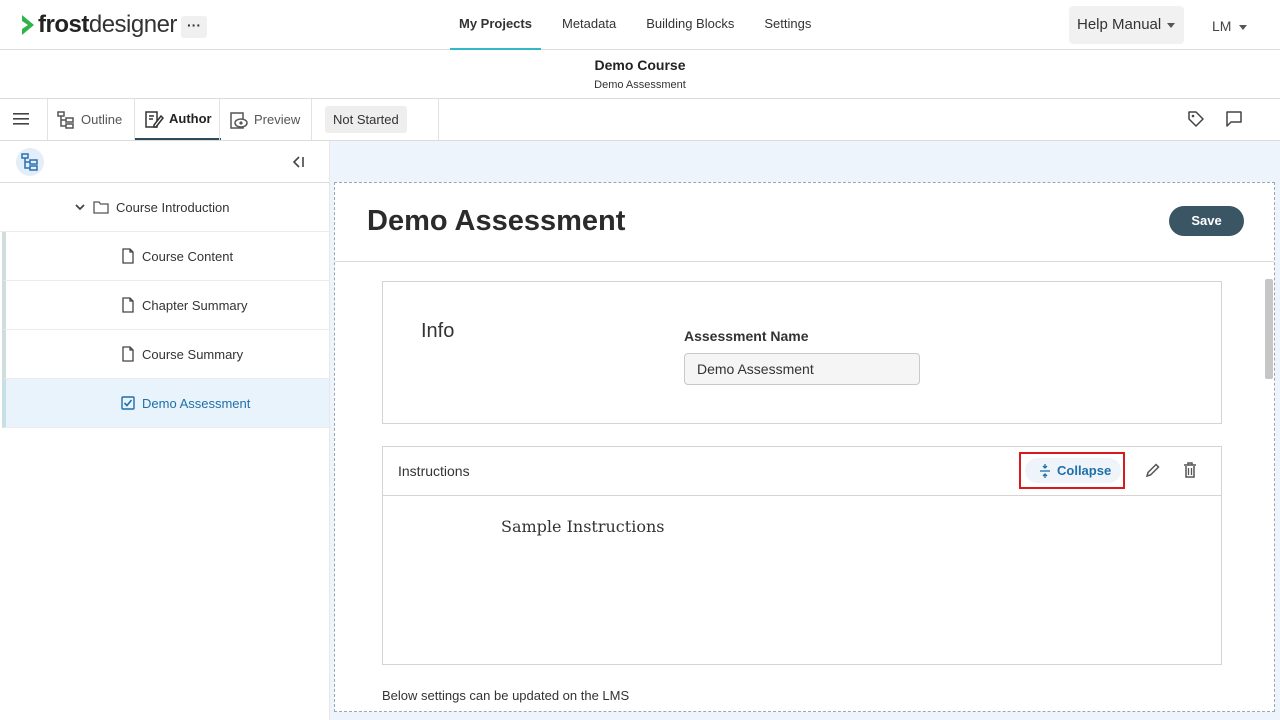  I want to click on tab-author: Author, so click(178, 119).